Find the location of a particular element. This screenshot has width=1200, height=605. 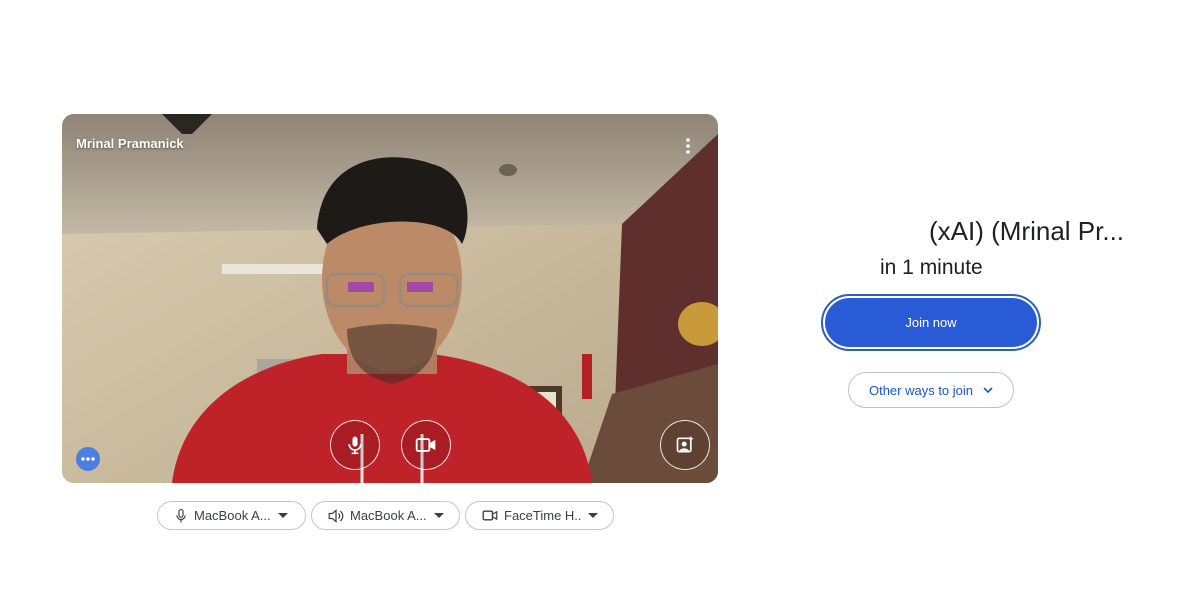

visual-effects-icon is located at coordinates (685, 444).